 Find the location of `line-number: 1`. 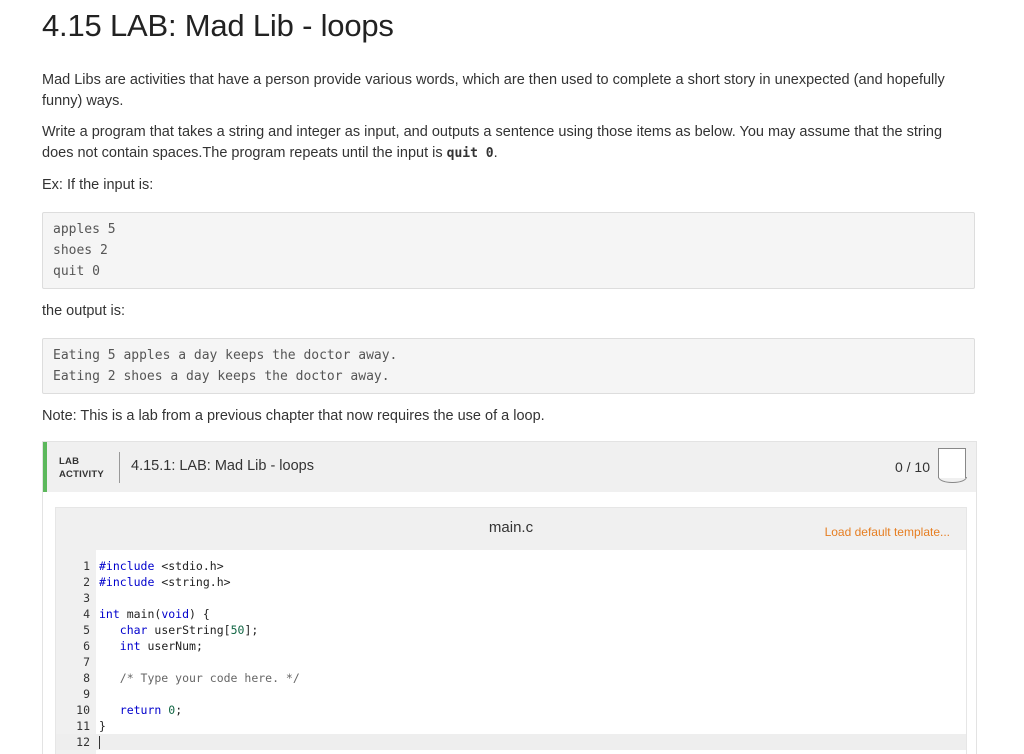

line-number: 1 is located at coordinates (86, 566).